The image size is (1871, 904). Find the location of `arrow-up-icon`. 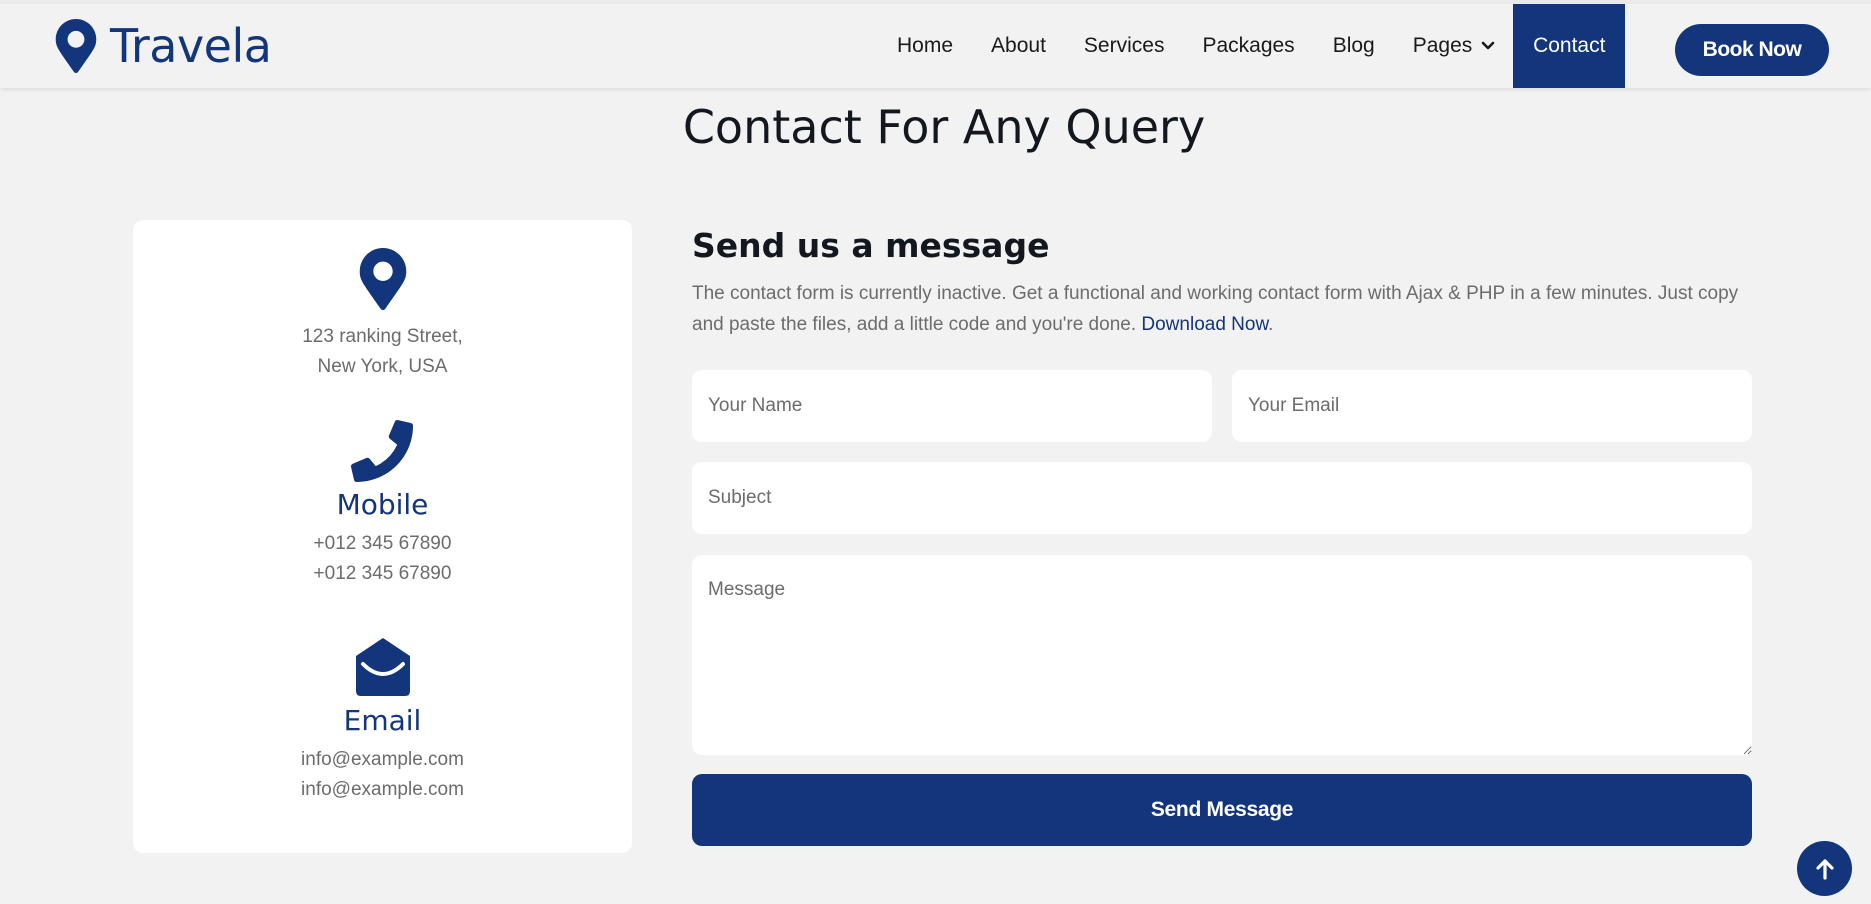

arrow-up-icon is located at coordinates (1824, 869).